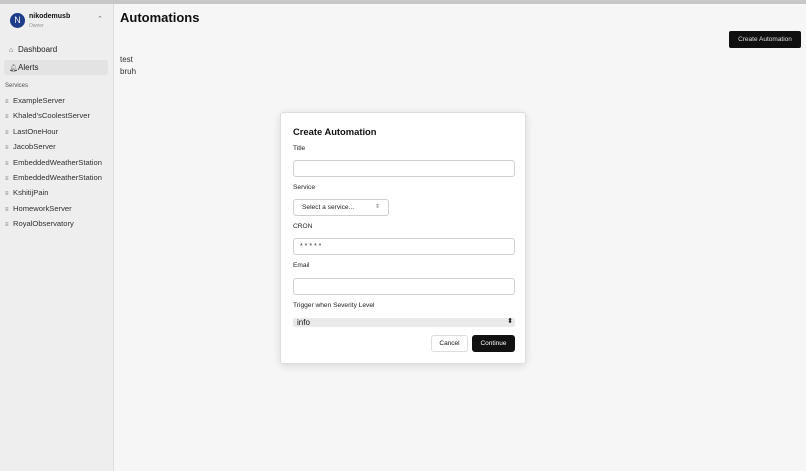  Describe the element at coordinates (304, 187) in the screenshot. I see `service-label: Service` at that location.